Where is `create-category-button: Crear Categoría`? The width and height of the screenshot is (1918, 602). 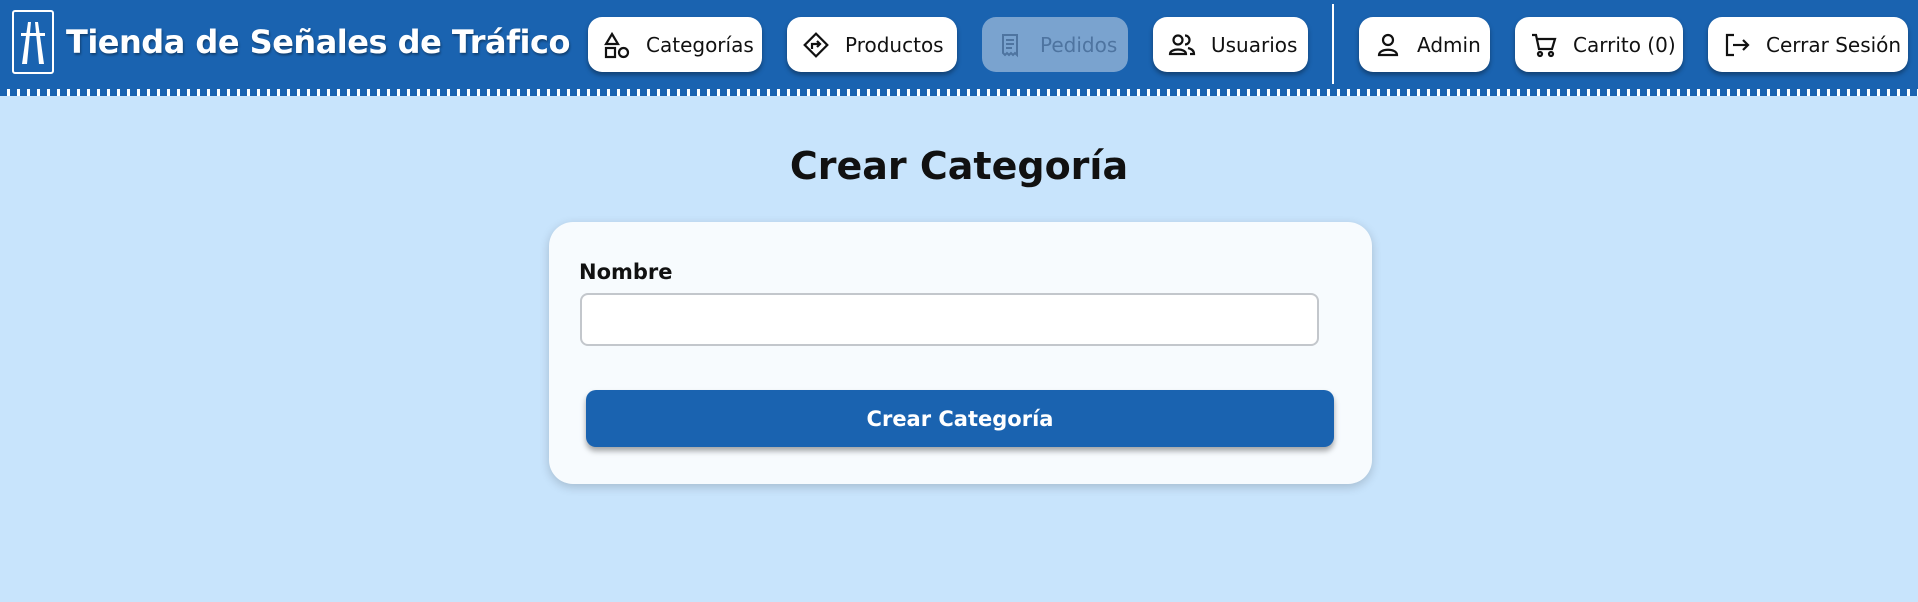 create-category-button: Crear Categoría is located at coordinates (960, 418).